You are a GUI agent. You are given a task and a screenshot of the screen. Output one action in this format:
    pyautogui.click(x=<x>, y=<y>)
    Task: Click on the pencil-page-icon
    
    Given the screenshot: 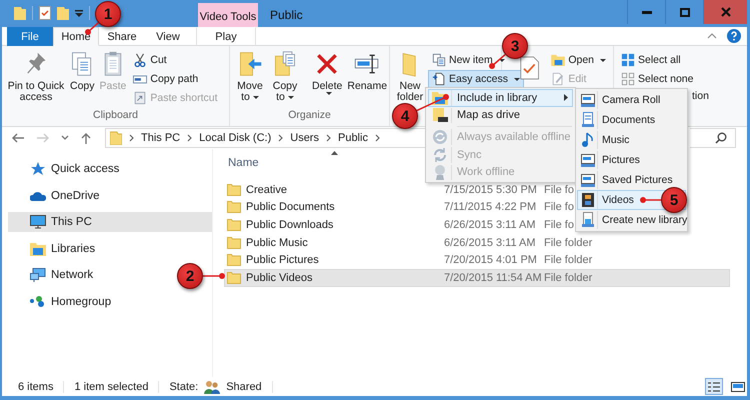 What is the action you would take?
    pyautogui.click(x=558, y=79)
    